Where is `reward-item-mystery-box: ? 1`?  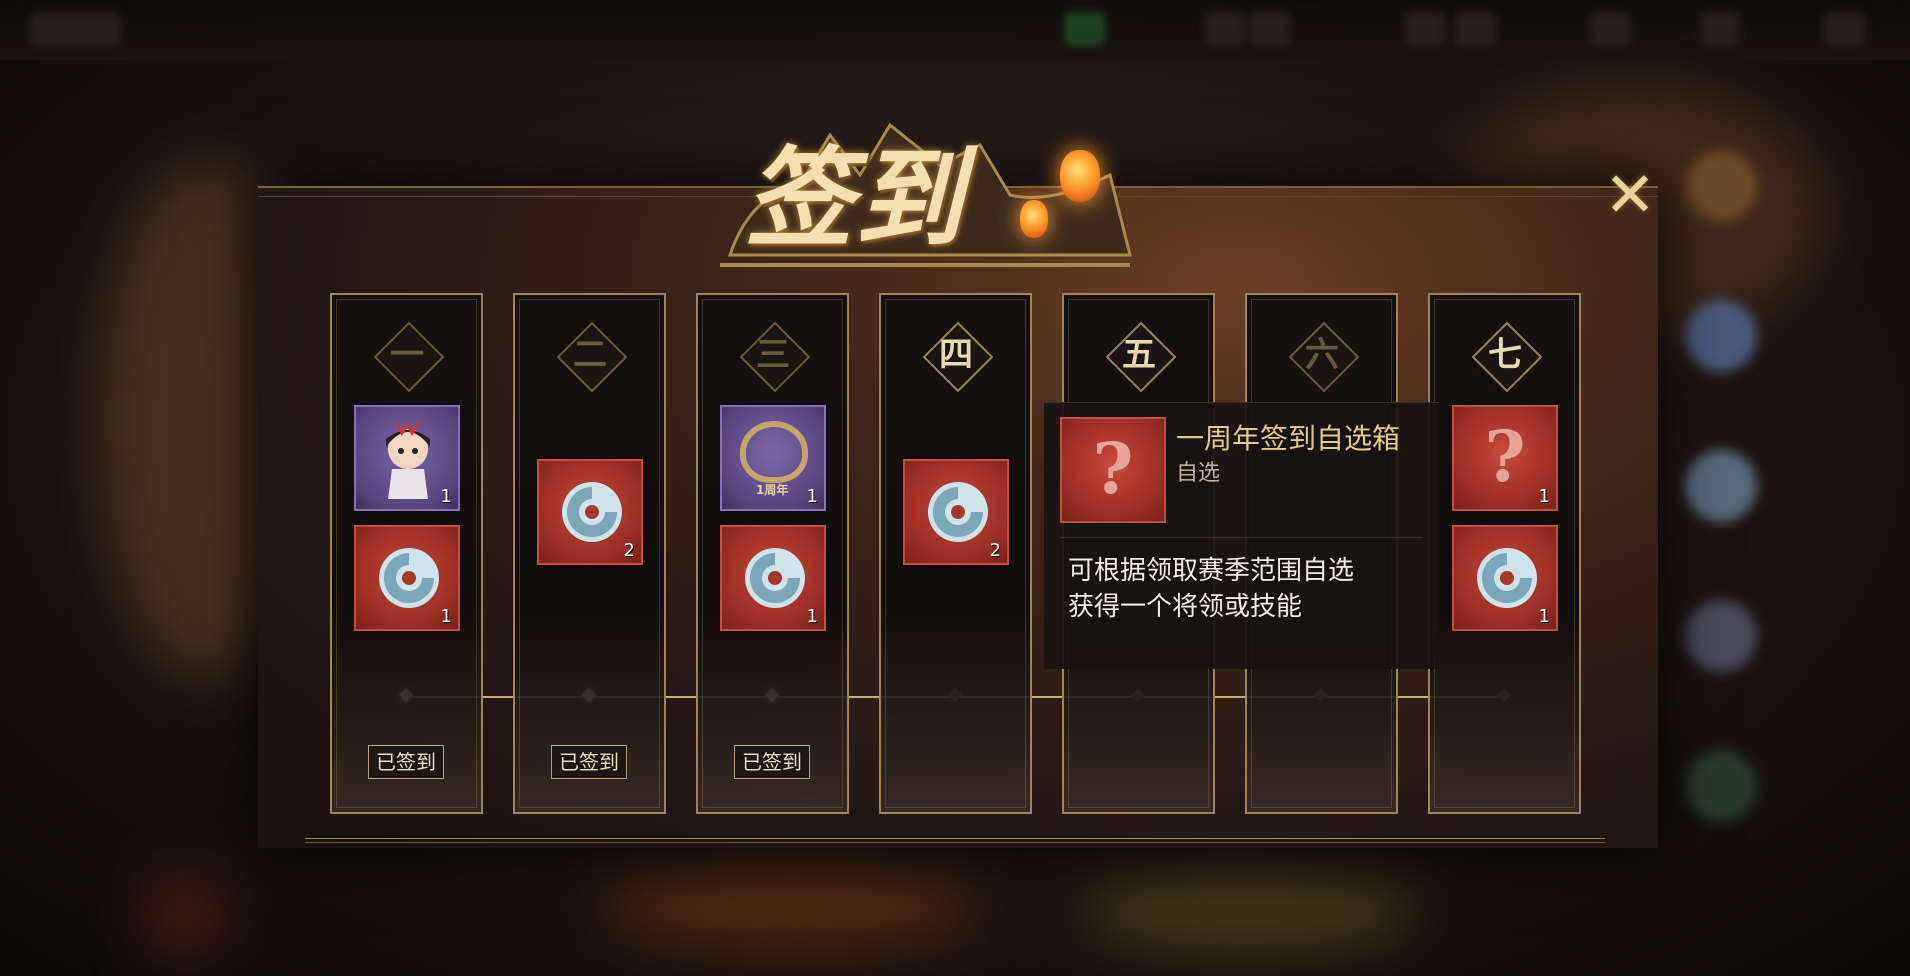 reward-item-mystery-box: ? 1 is located at coordinates (1505, 458).